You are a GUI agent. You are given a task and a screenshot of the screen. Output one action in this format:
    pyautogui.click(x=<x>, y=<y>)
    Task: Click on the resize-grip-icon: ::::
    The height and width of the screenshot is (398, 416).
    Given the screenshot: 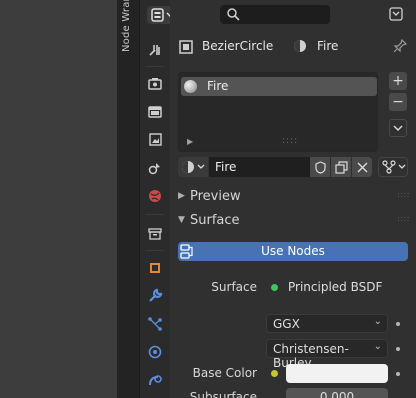 What is the action you would take?
    pyautogui.click(x=290, y=141)
    